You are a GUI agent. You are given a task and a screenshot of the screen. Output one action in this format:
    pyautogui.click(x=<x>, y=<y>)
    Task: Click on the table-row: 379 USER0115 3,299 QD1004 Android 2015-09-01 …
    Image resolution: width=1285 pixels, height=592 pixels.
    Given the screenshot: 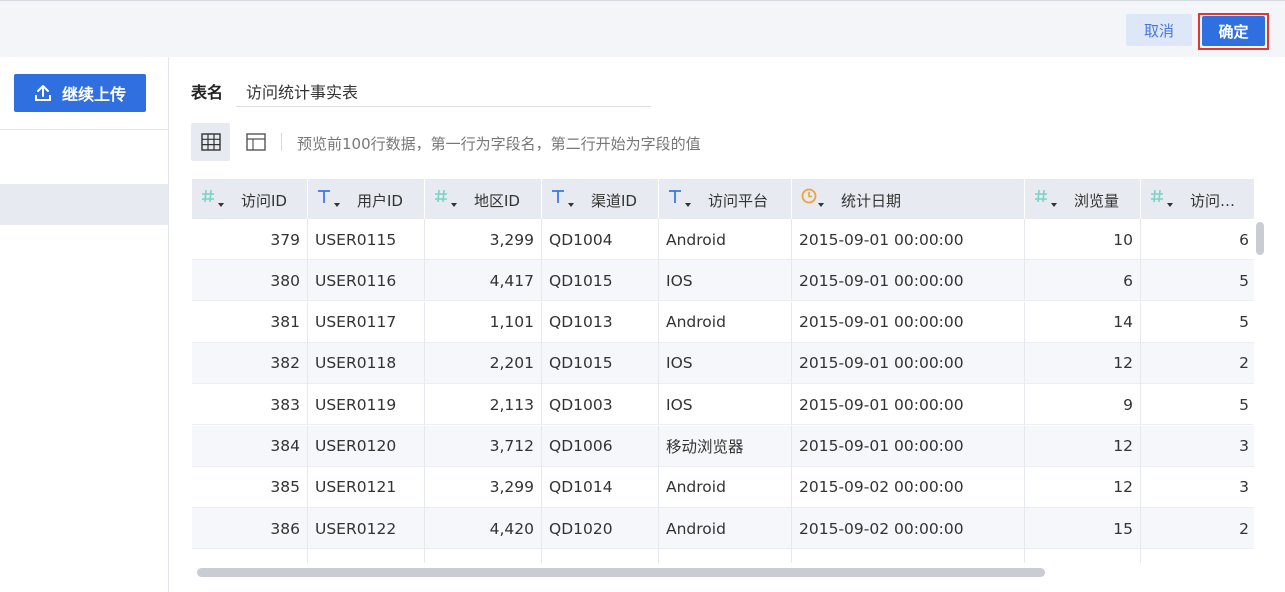 What is the action you would take?
    pyautogui.click(x=723, y=239)
    